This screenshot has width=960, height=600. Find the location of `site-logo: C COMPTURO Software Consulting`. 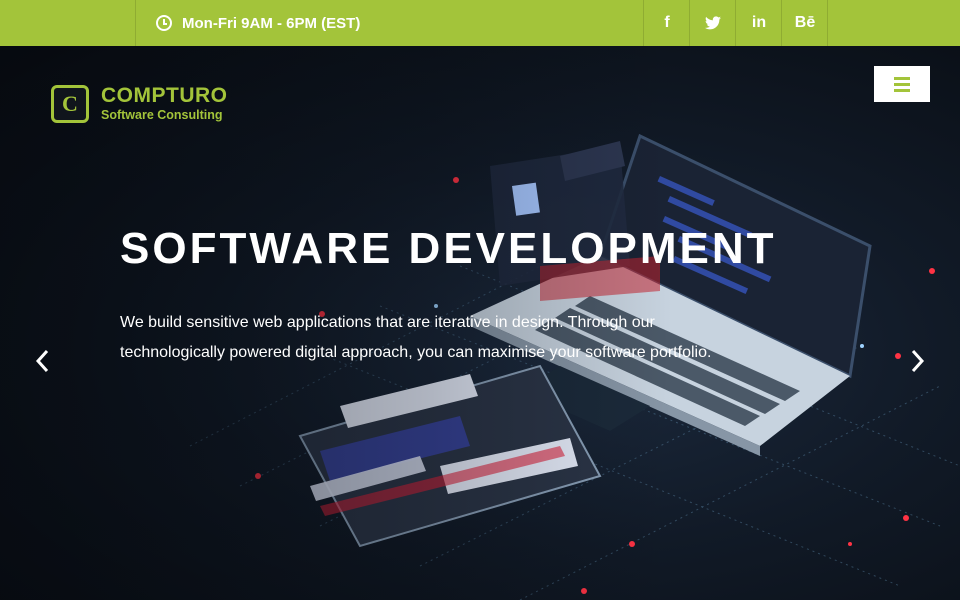

site-logo: C COMPTURO Software Consulting is located at coordinates (139, 104).